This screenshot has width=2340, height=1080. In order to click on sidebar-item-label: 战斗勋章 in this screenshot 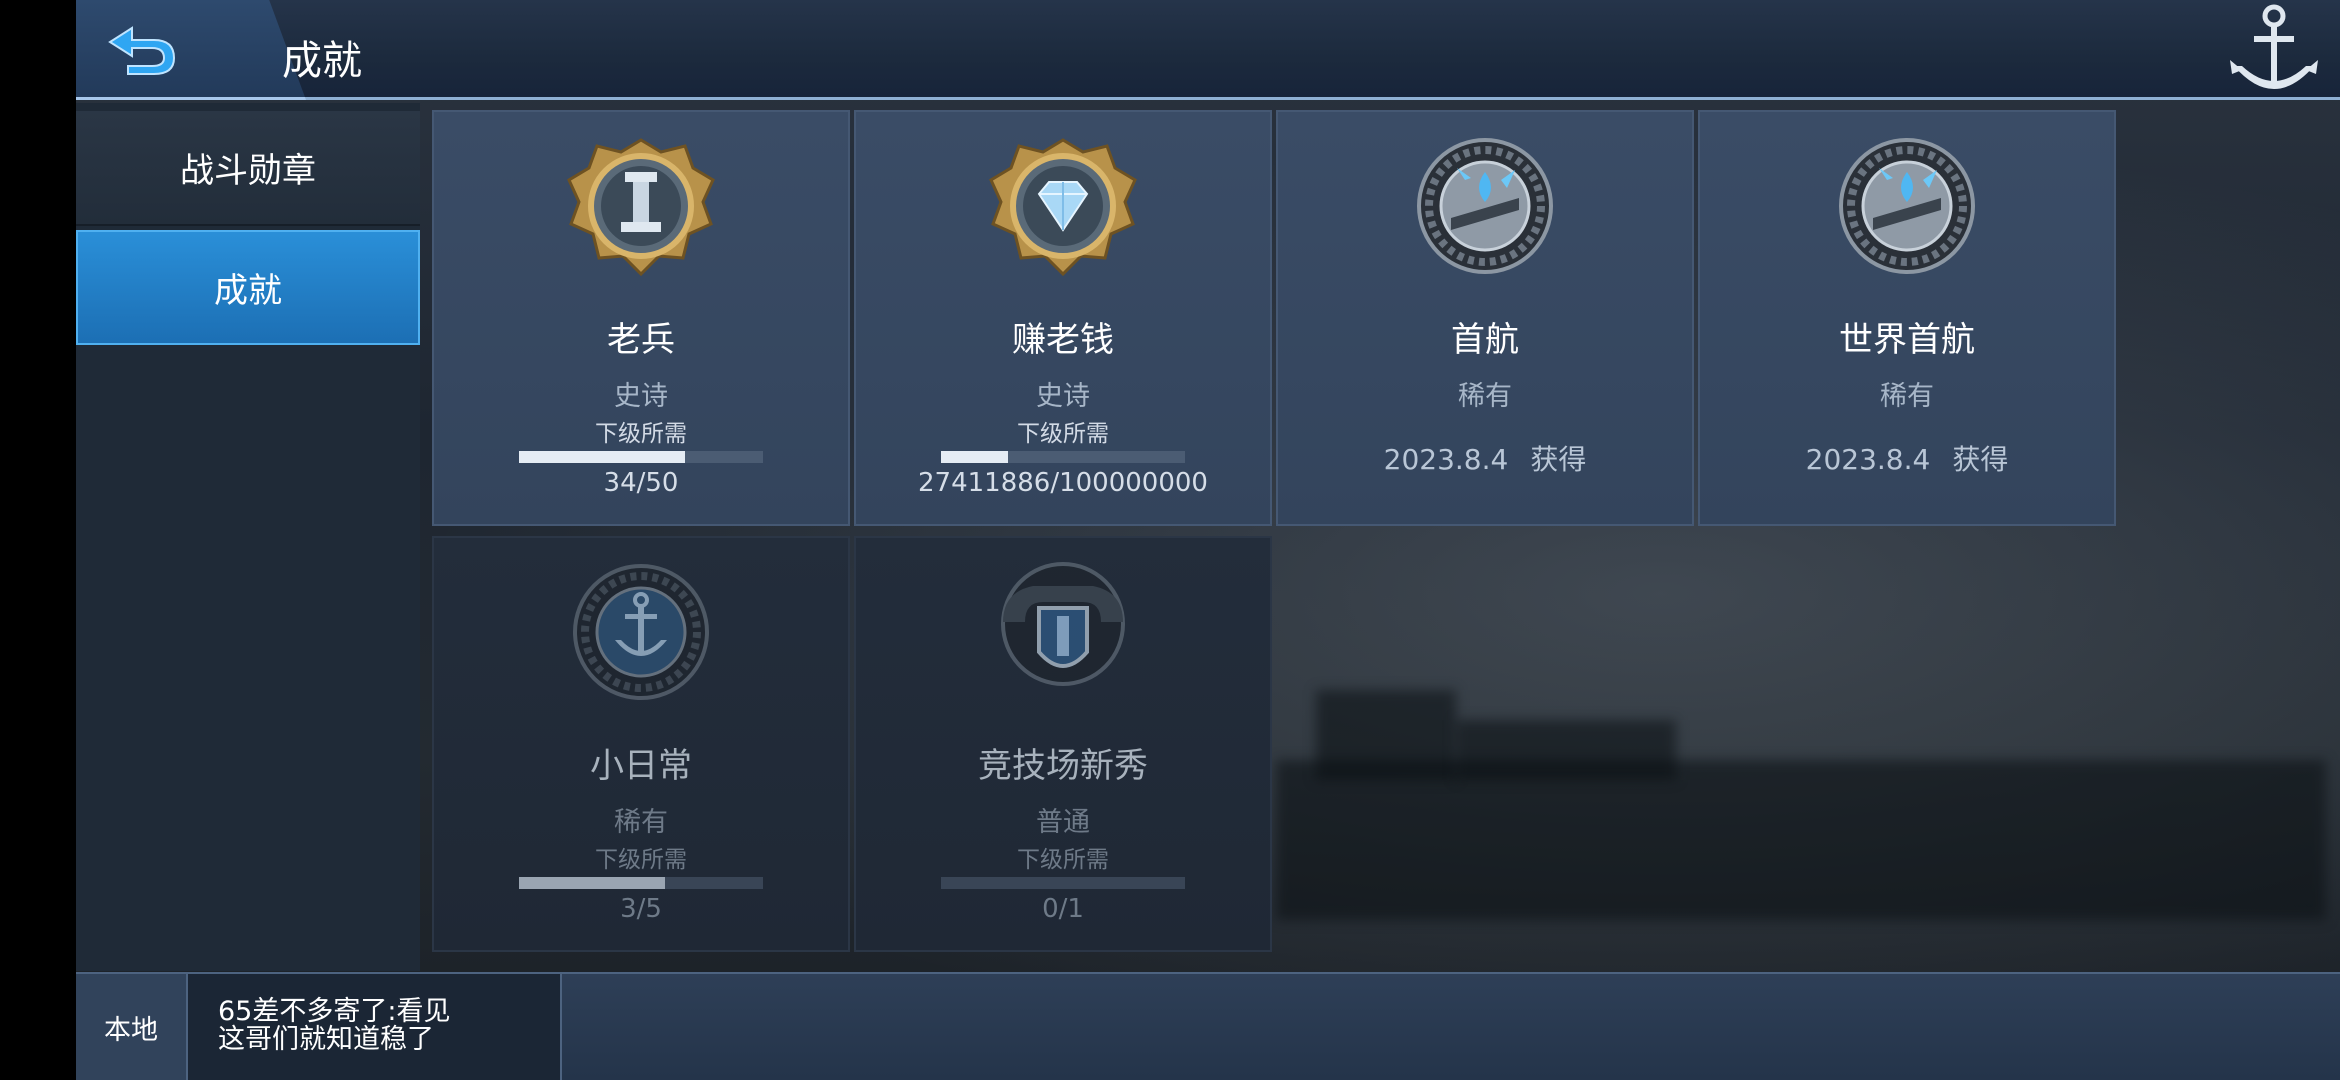, I will do `click(248, 171)`.